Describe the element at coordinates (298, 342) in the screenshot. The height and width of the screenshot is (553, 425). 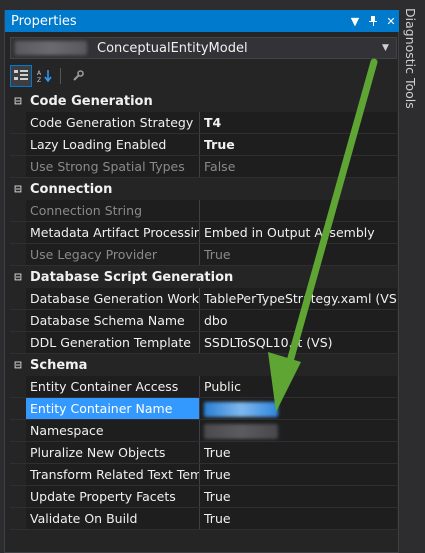
I see `property-value: SSDLToSQL10.tt (VS)` at that location.